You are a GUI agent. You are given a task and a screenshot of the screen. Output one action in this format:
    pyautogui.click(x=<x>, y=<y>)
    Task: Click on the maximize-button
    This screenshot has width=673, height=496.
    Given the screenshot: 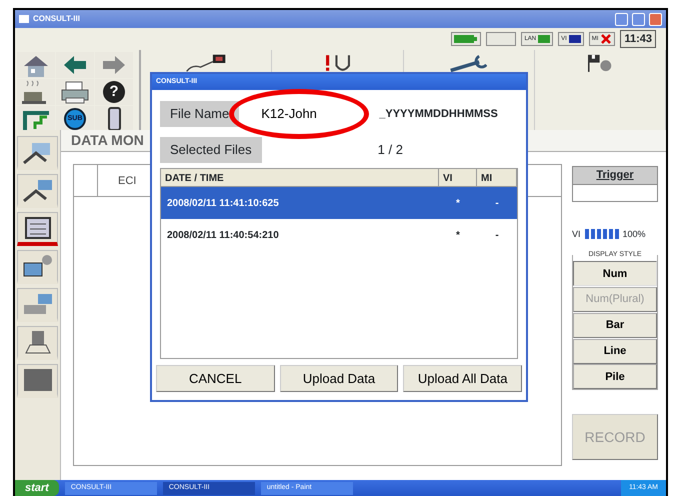 What is the action you would take?
    pyautogui.click(x=638, y=19)
    